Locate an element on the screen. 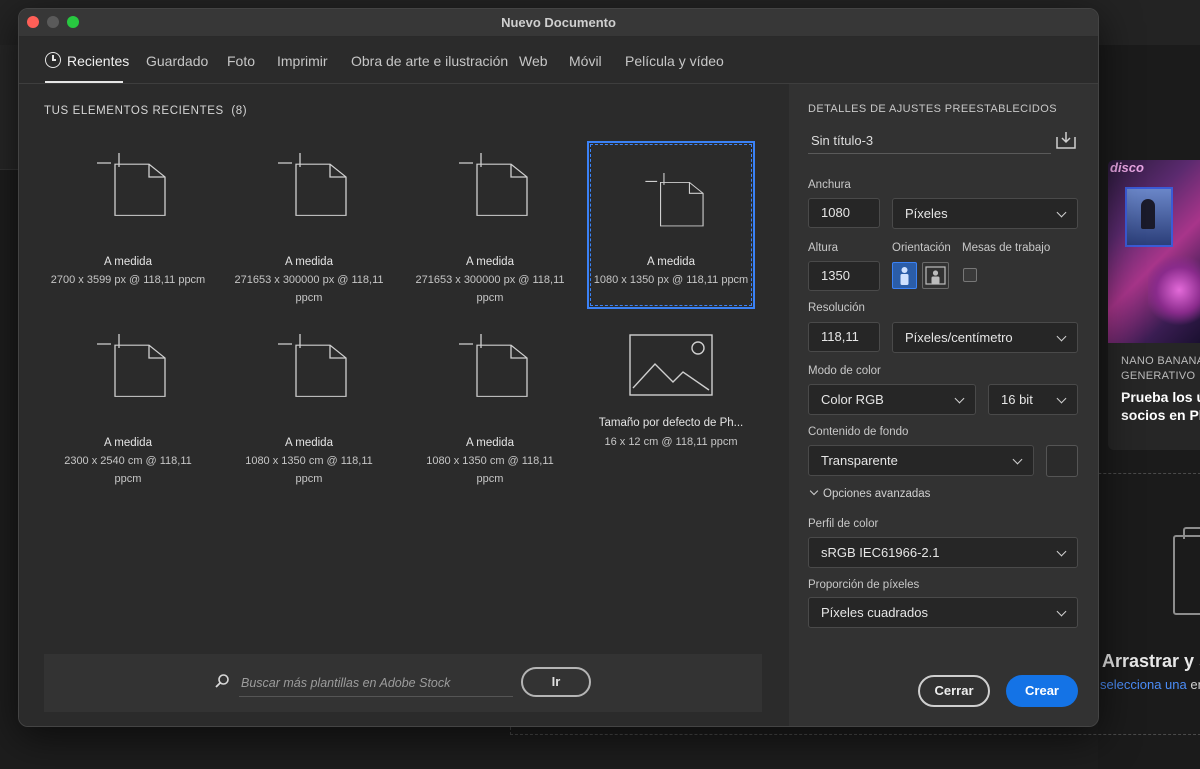  drop-title: Arrastrar y s is located at coordinates (1151, 661).